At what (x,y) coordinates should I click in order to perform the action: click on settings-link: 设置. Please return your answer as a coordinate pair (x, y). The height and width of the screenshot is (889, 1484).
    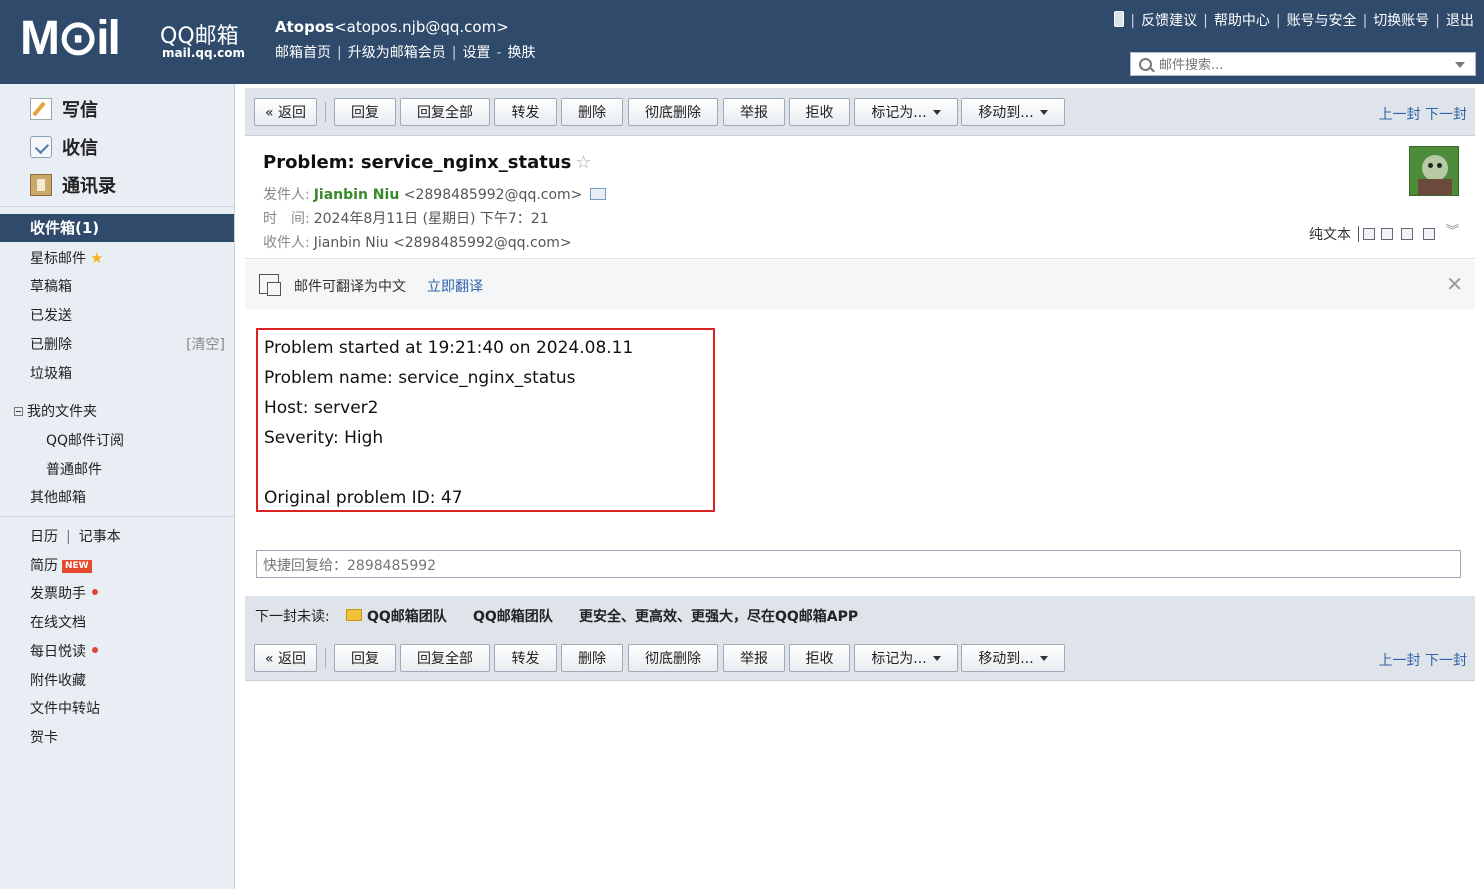
    Looking at the image, I should click on (476, 53).